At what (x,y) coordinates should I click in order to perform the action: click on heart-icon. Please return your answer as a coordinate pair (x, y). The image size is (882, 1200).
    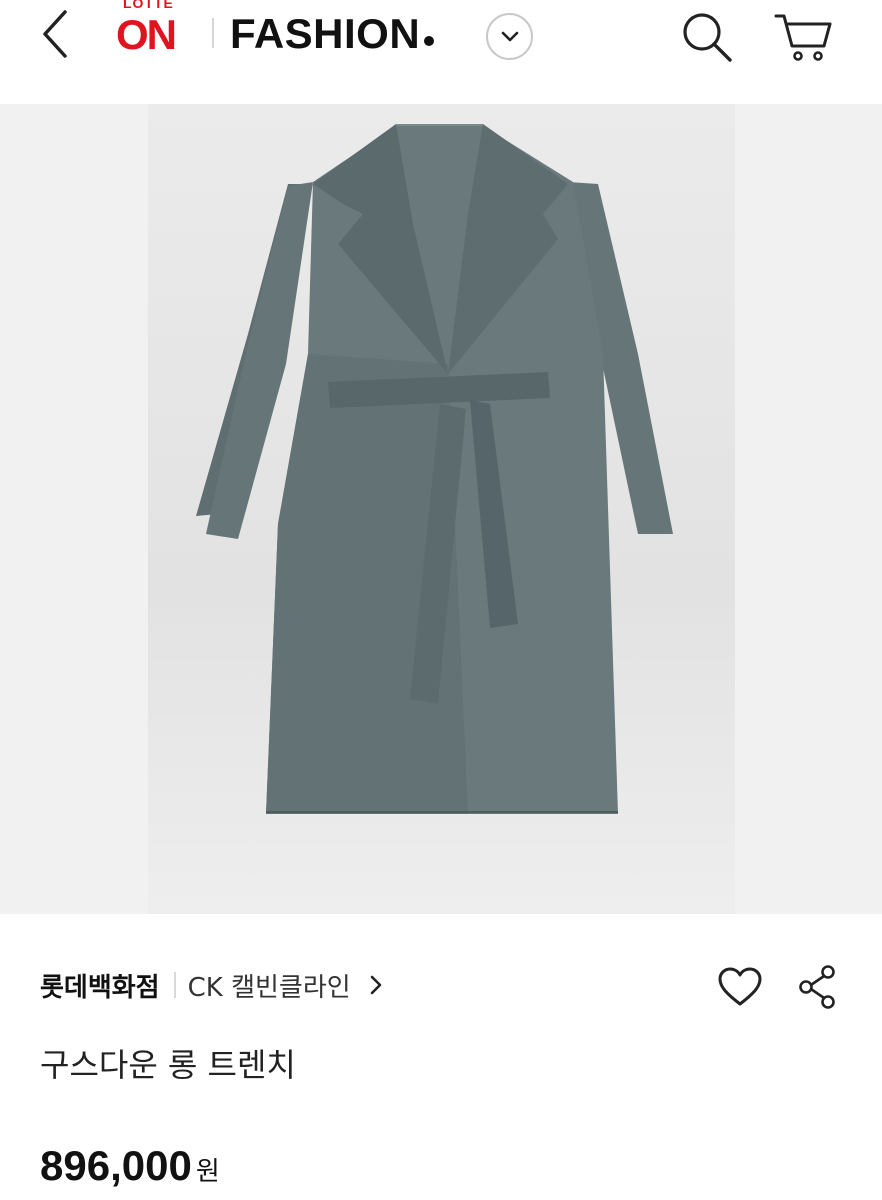
    Looking at the image, I should click on (740, 986).